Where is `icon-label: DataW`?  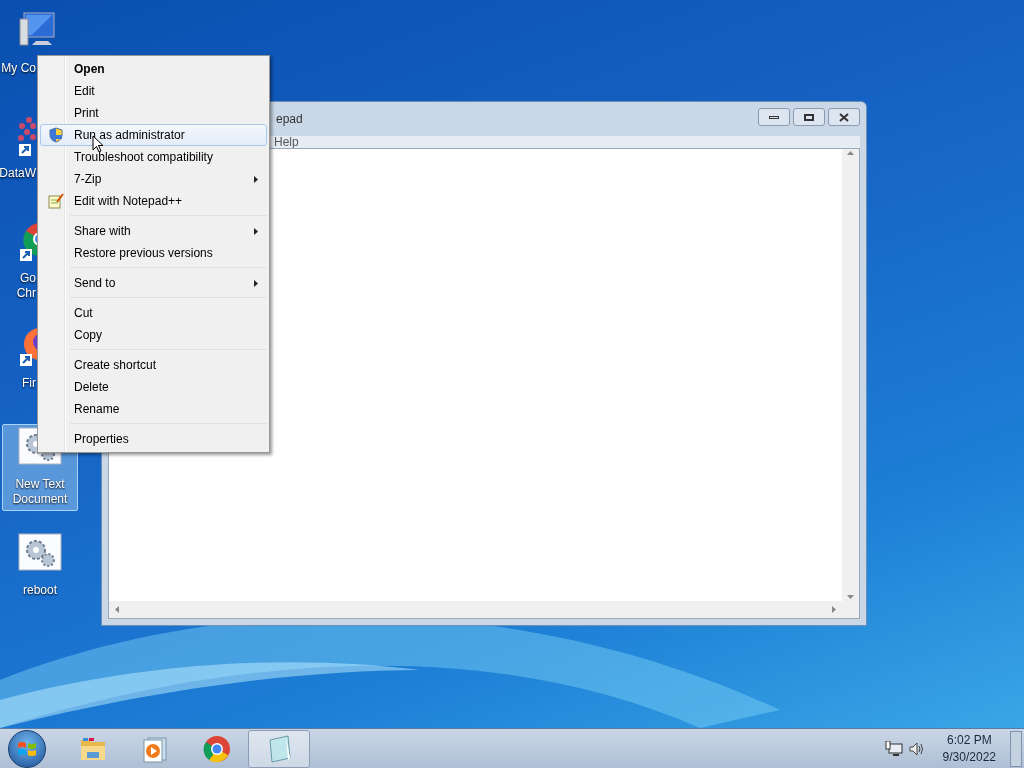 icon-label: DataW is located at coordinates (18, 173).